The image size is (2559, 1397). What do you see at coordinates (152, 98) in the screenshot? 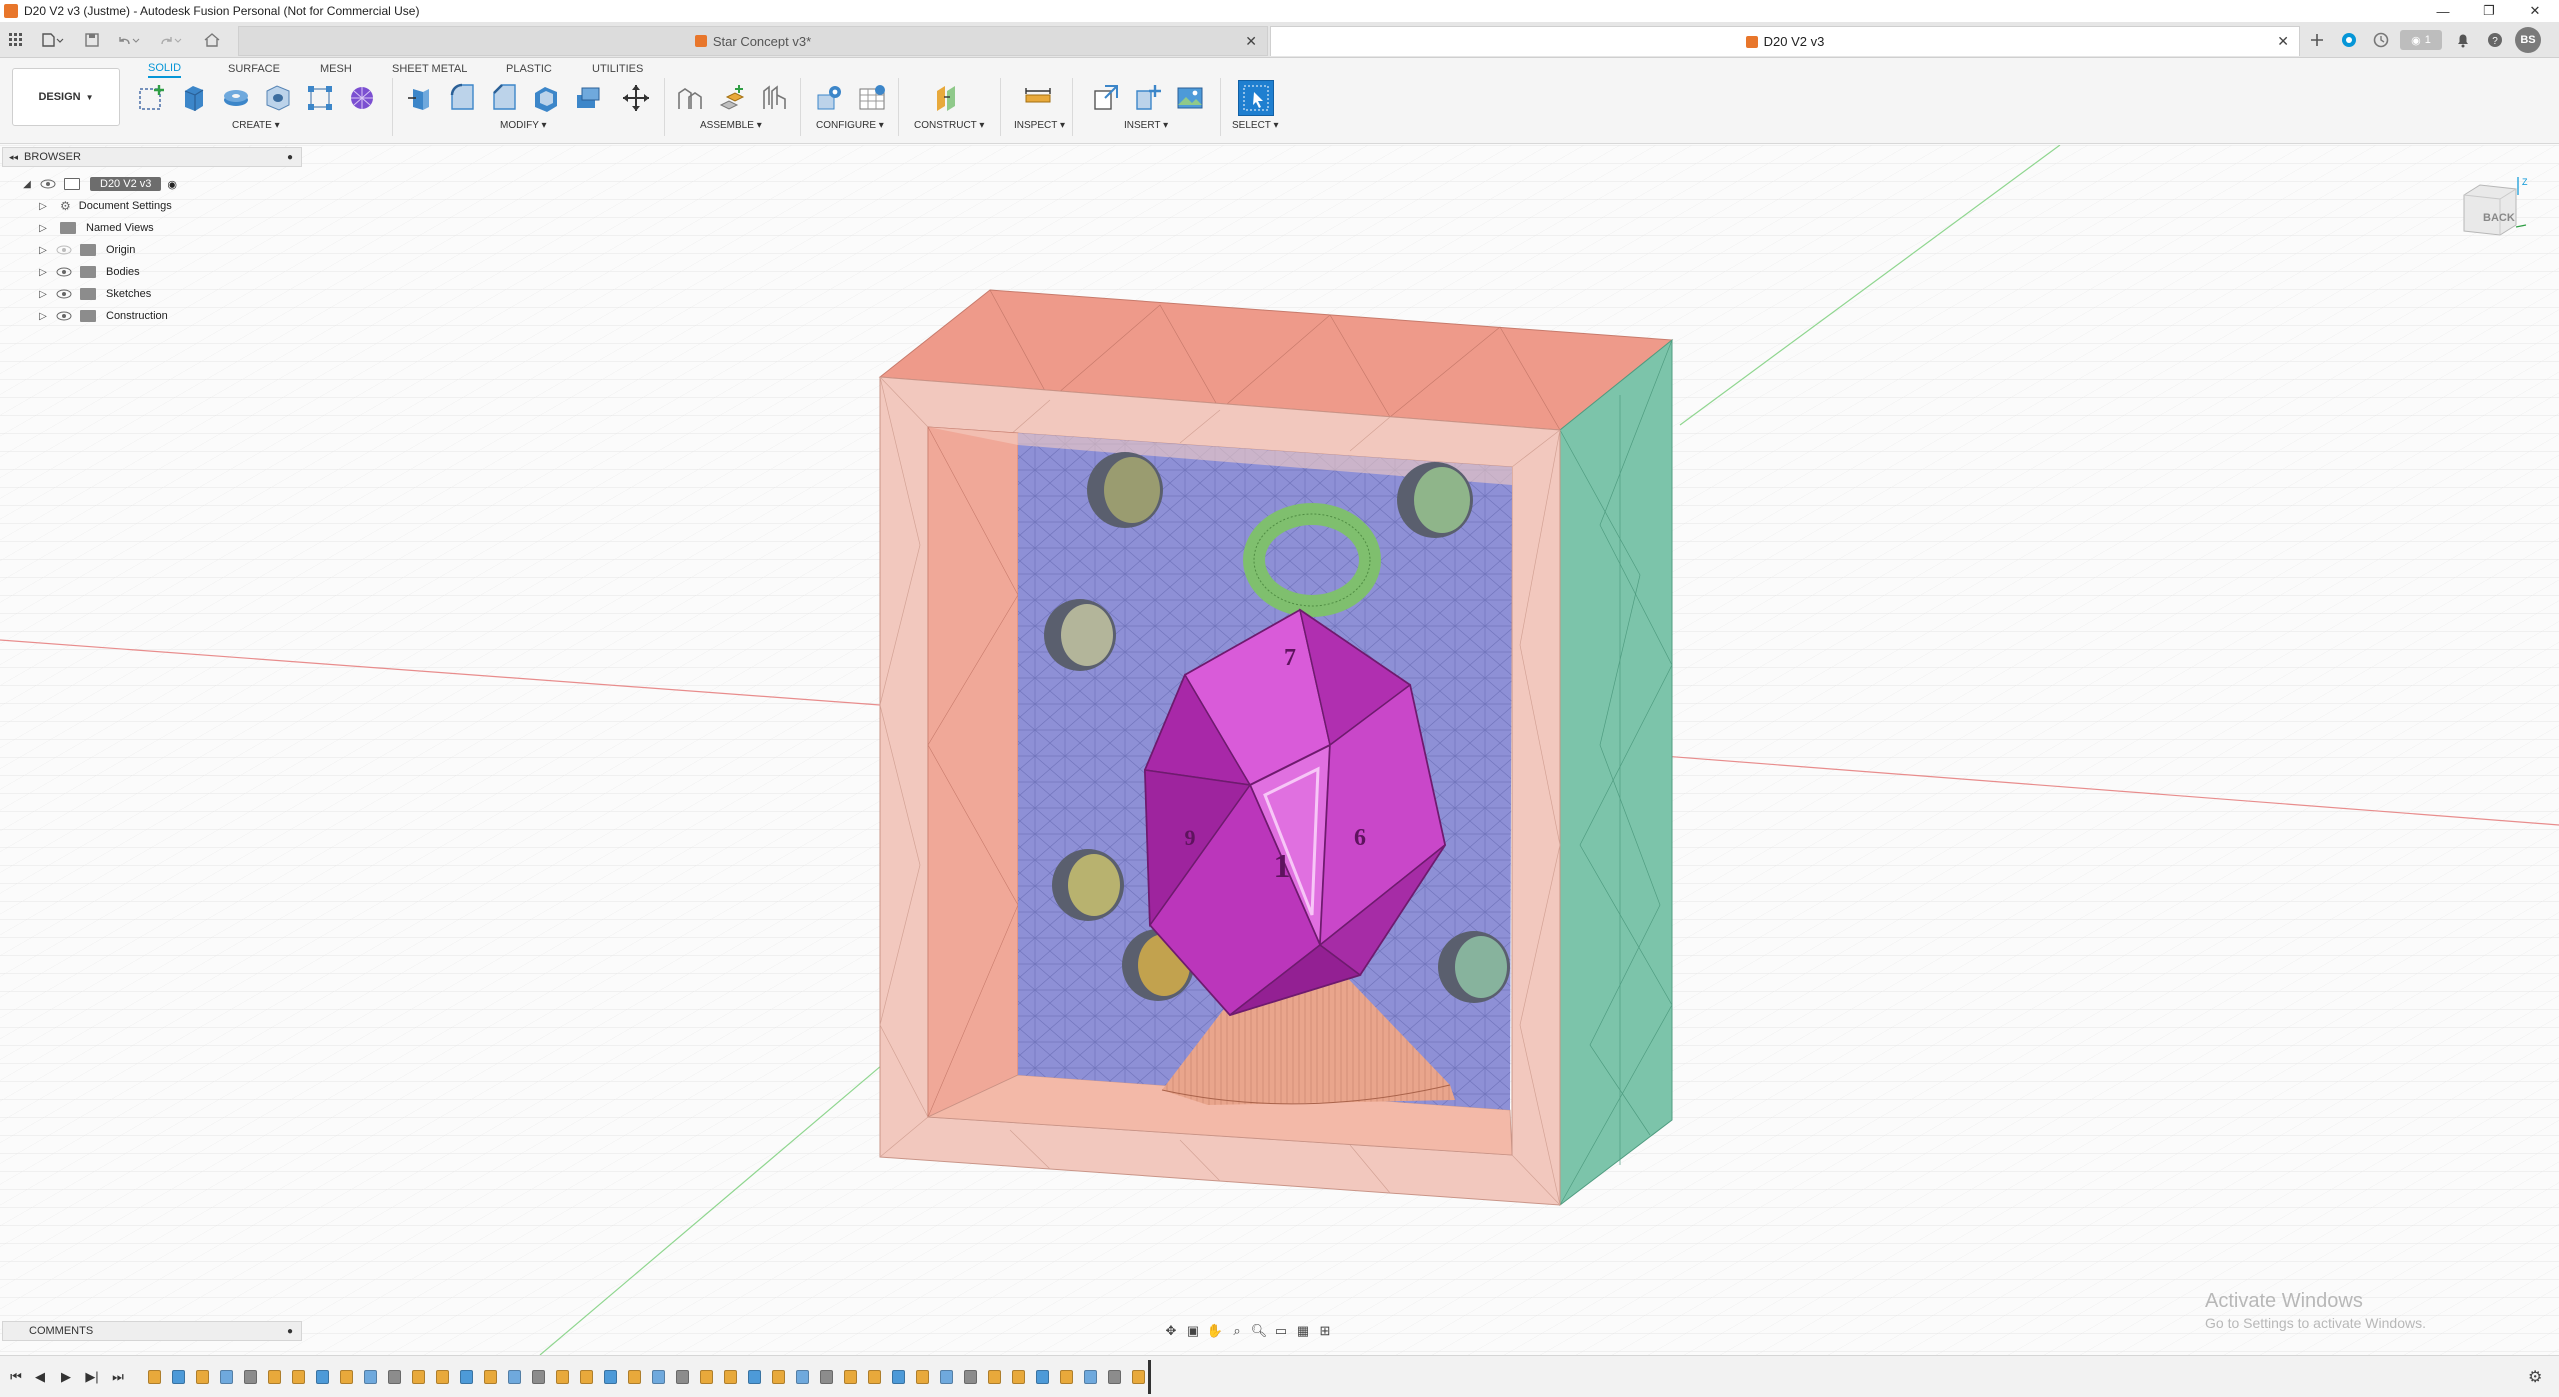
I see `create-sketch-icon` at bounding box center [152, 98].